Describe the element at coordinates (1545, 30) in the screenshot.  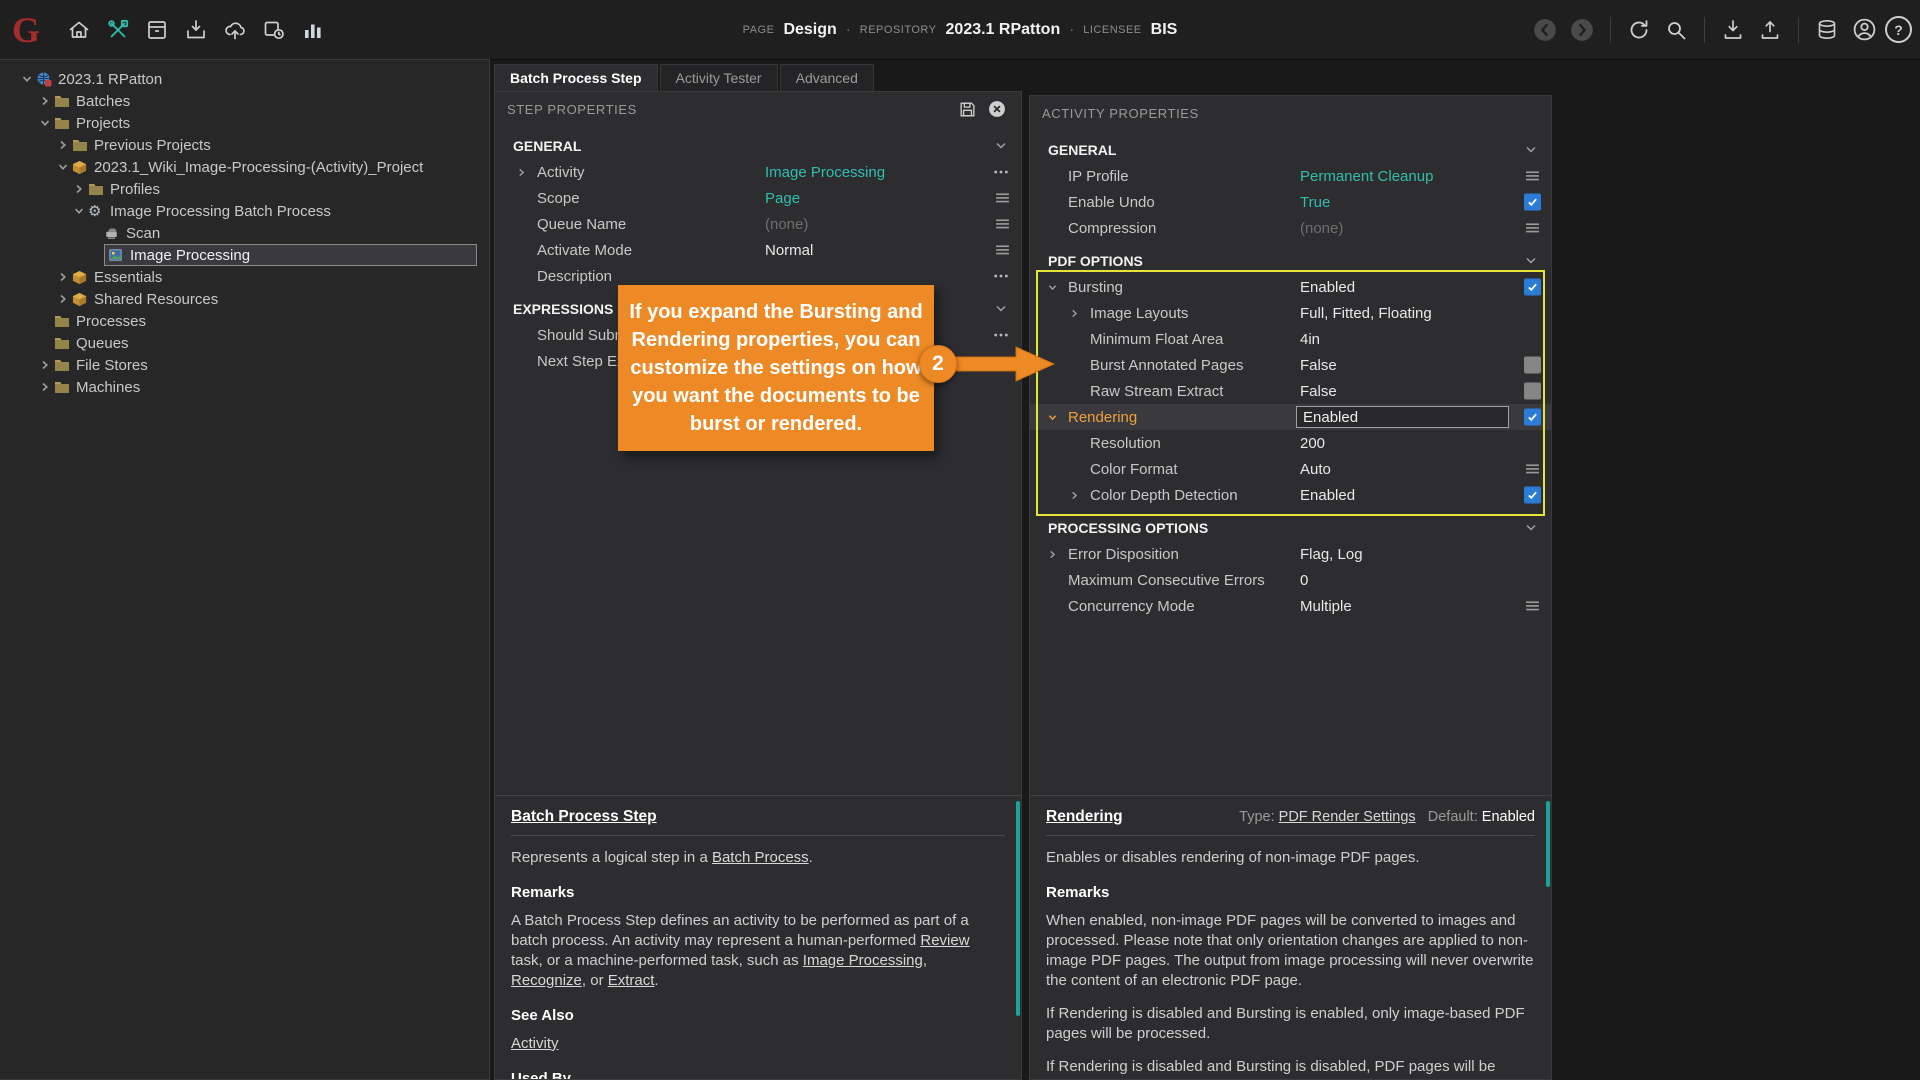
I see `back-icon` at that location.